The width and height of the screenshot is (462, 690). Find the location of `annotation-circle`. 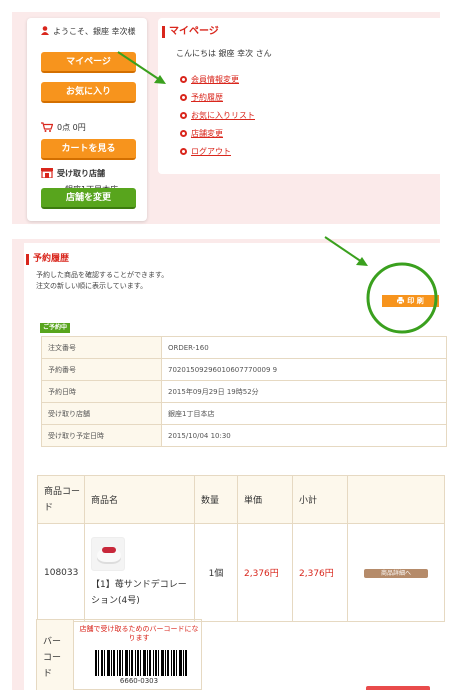

annotation-circle is located at coordinates (402, 298).